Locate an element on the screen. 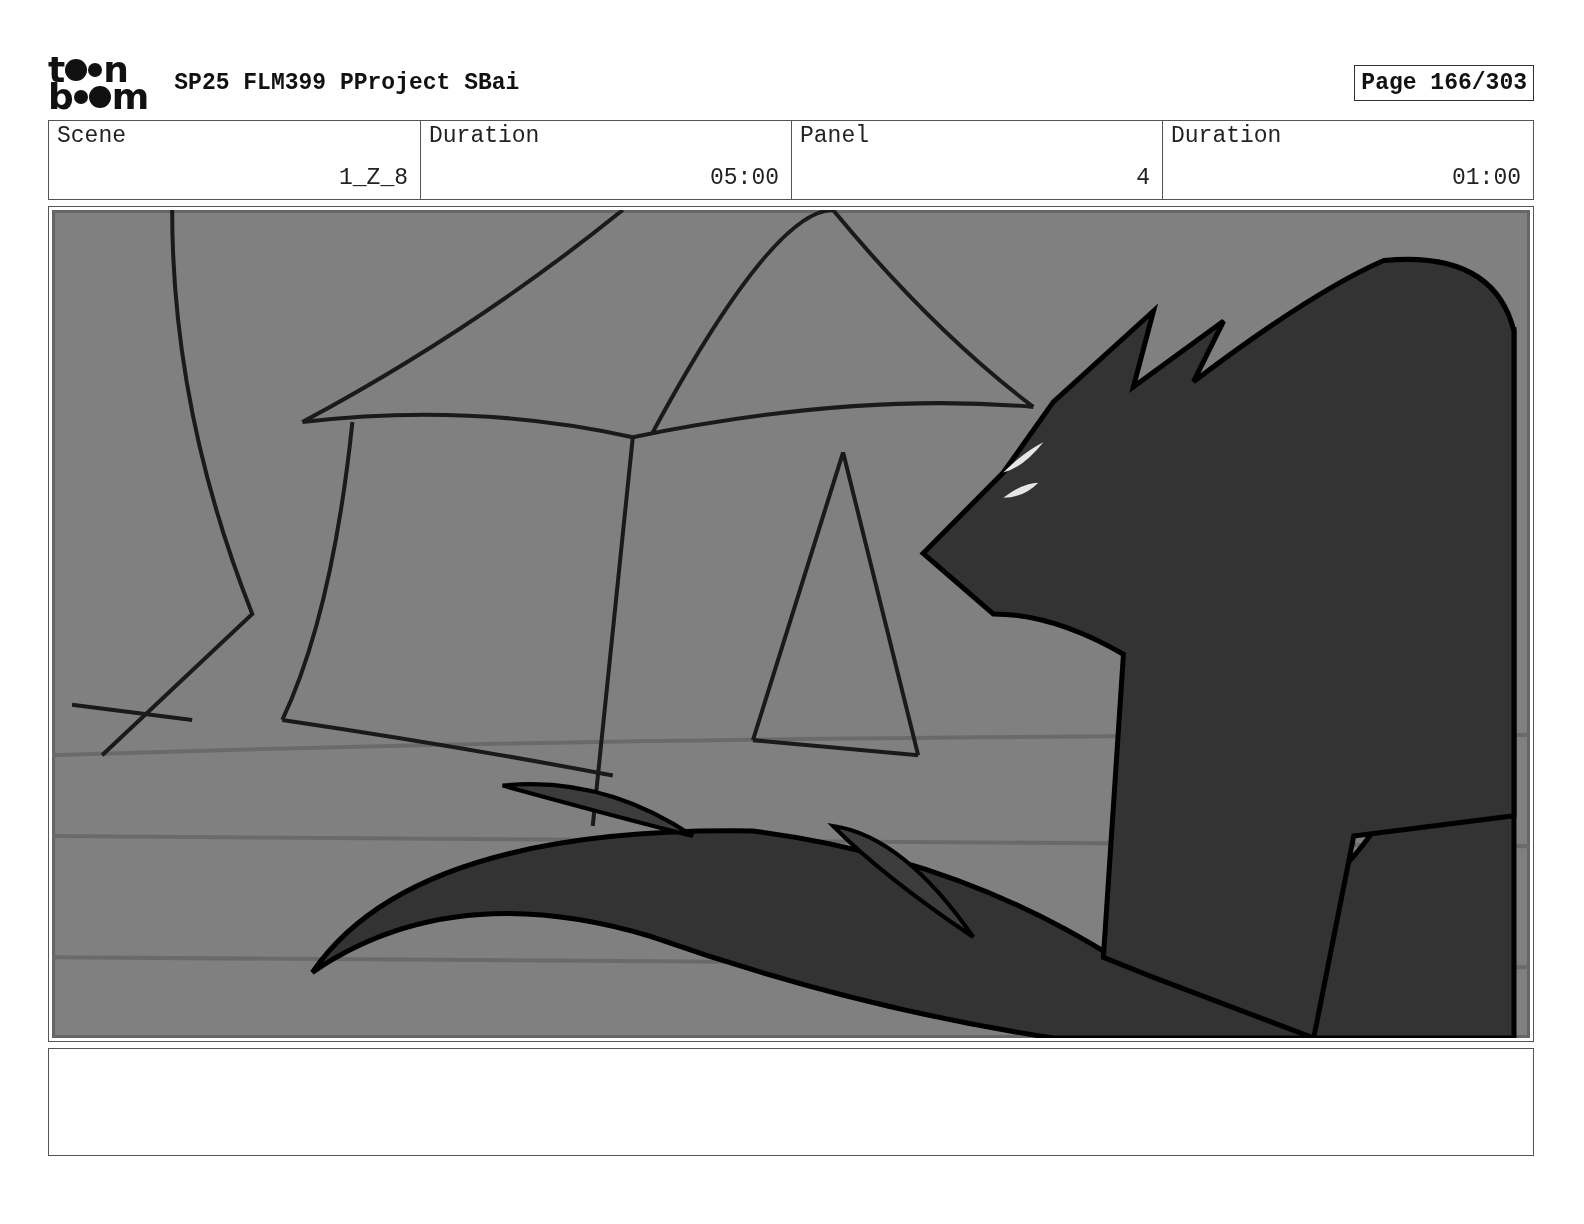 Image resolution: width=1584 pixels, height=1224 pixels. field-value: 4 is located at coordinates (1143, 178).